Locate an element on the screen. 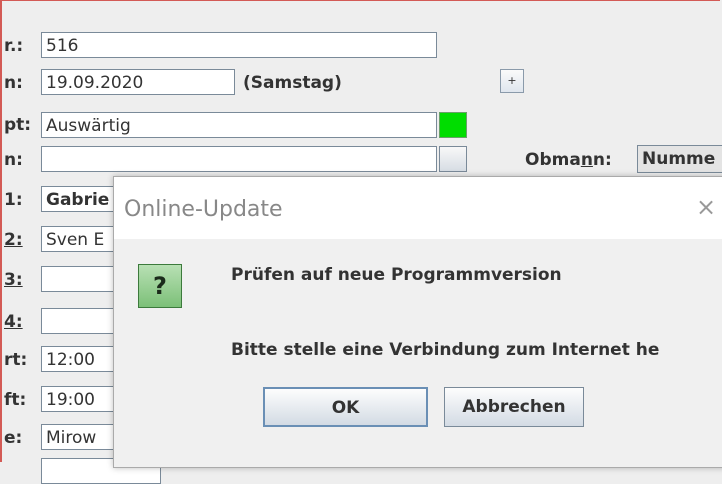 Image resolution: width=722 pixels, height=484 pixels. question-icon: ? is located at coordinates (160, 286).